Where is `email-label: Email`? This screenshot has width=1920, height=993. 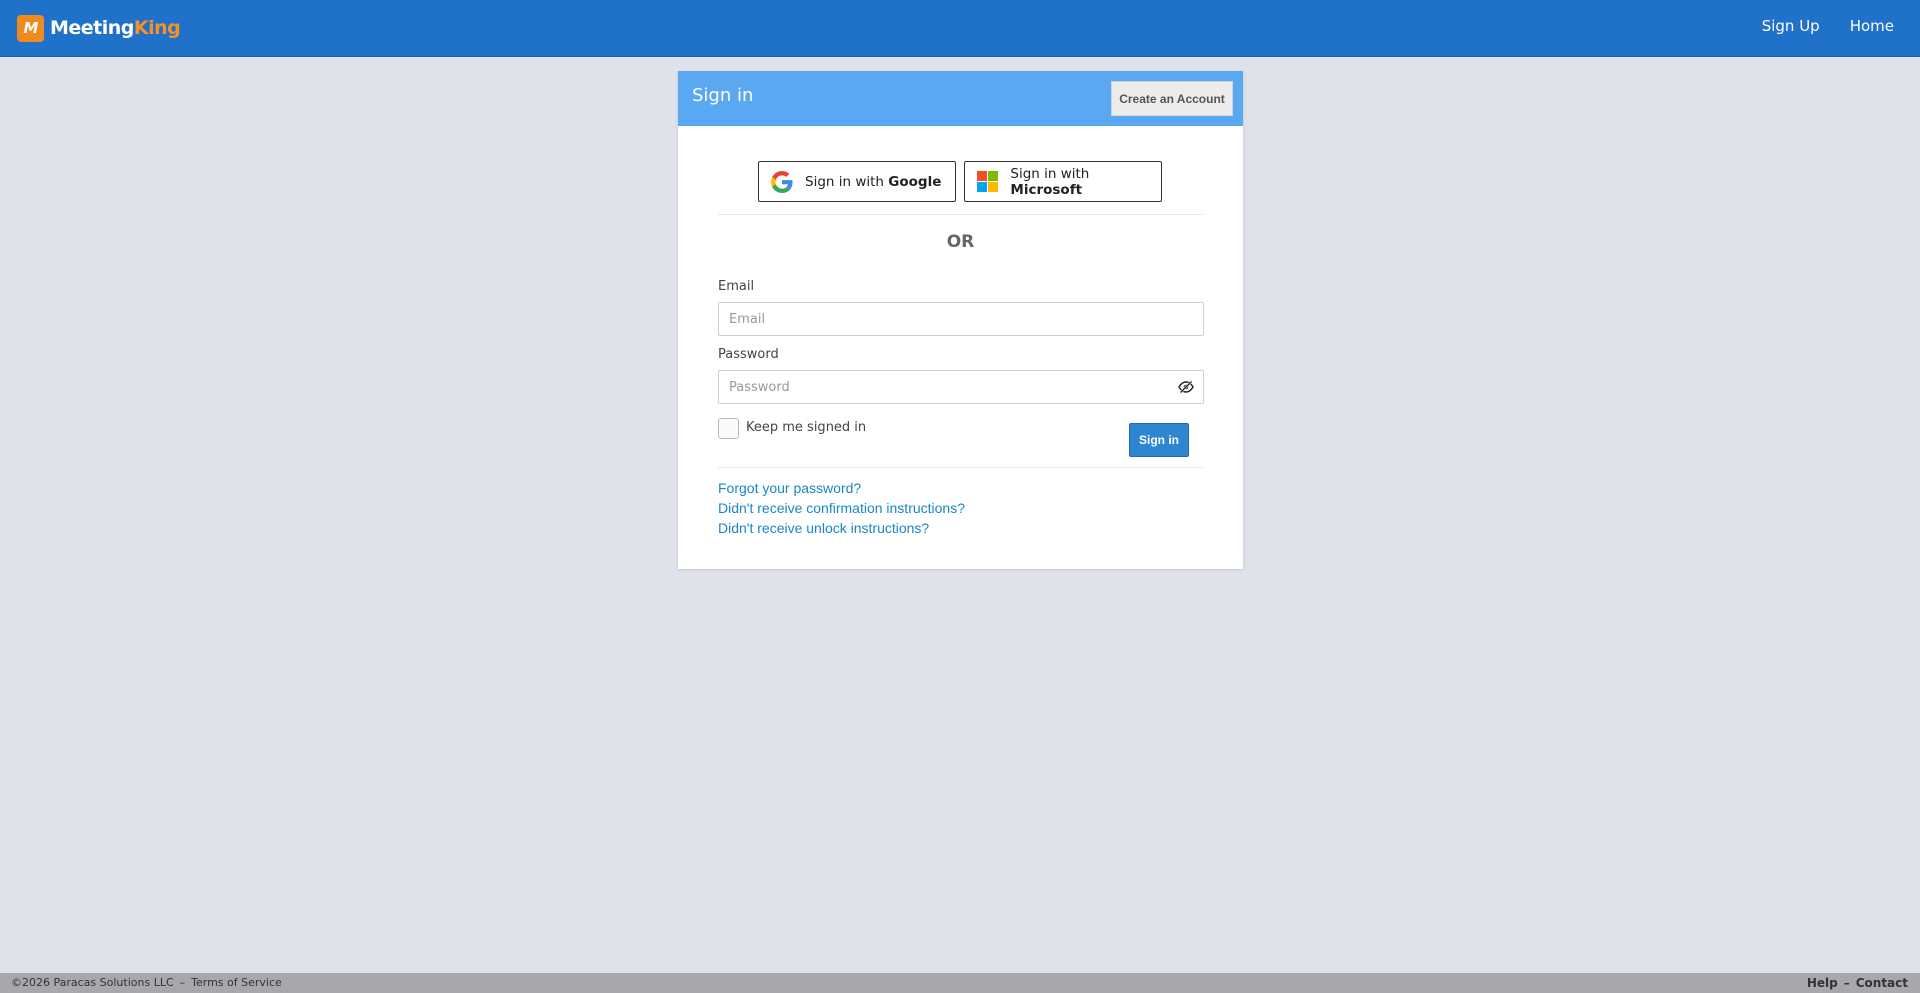
email-label: Email is located at coordinates (736, 286).